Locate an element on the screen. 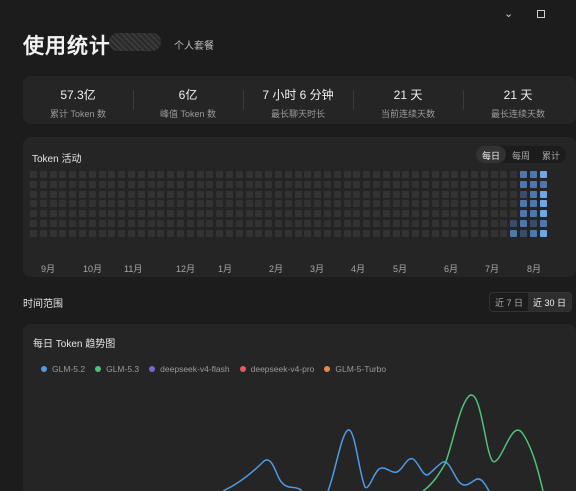 This screenshot has height=491, width=576. range-7-days: 近 7 日 is located at coordinates (509, 302).